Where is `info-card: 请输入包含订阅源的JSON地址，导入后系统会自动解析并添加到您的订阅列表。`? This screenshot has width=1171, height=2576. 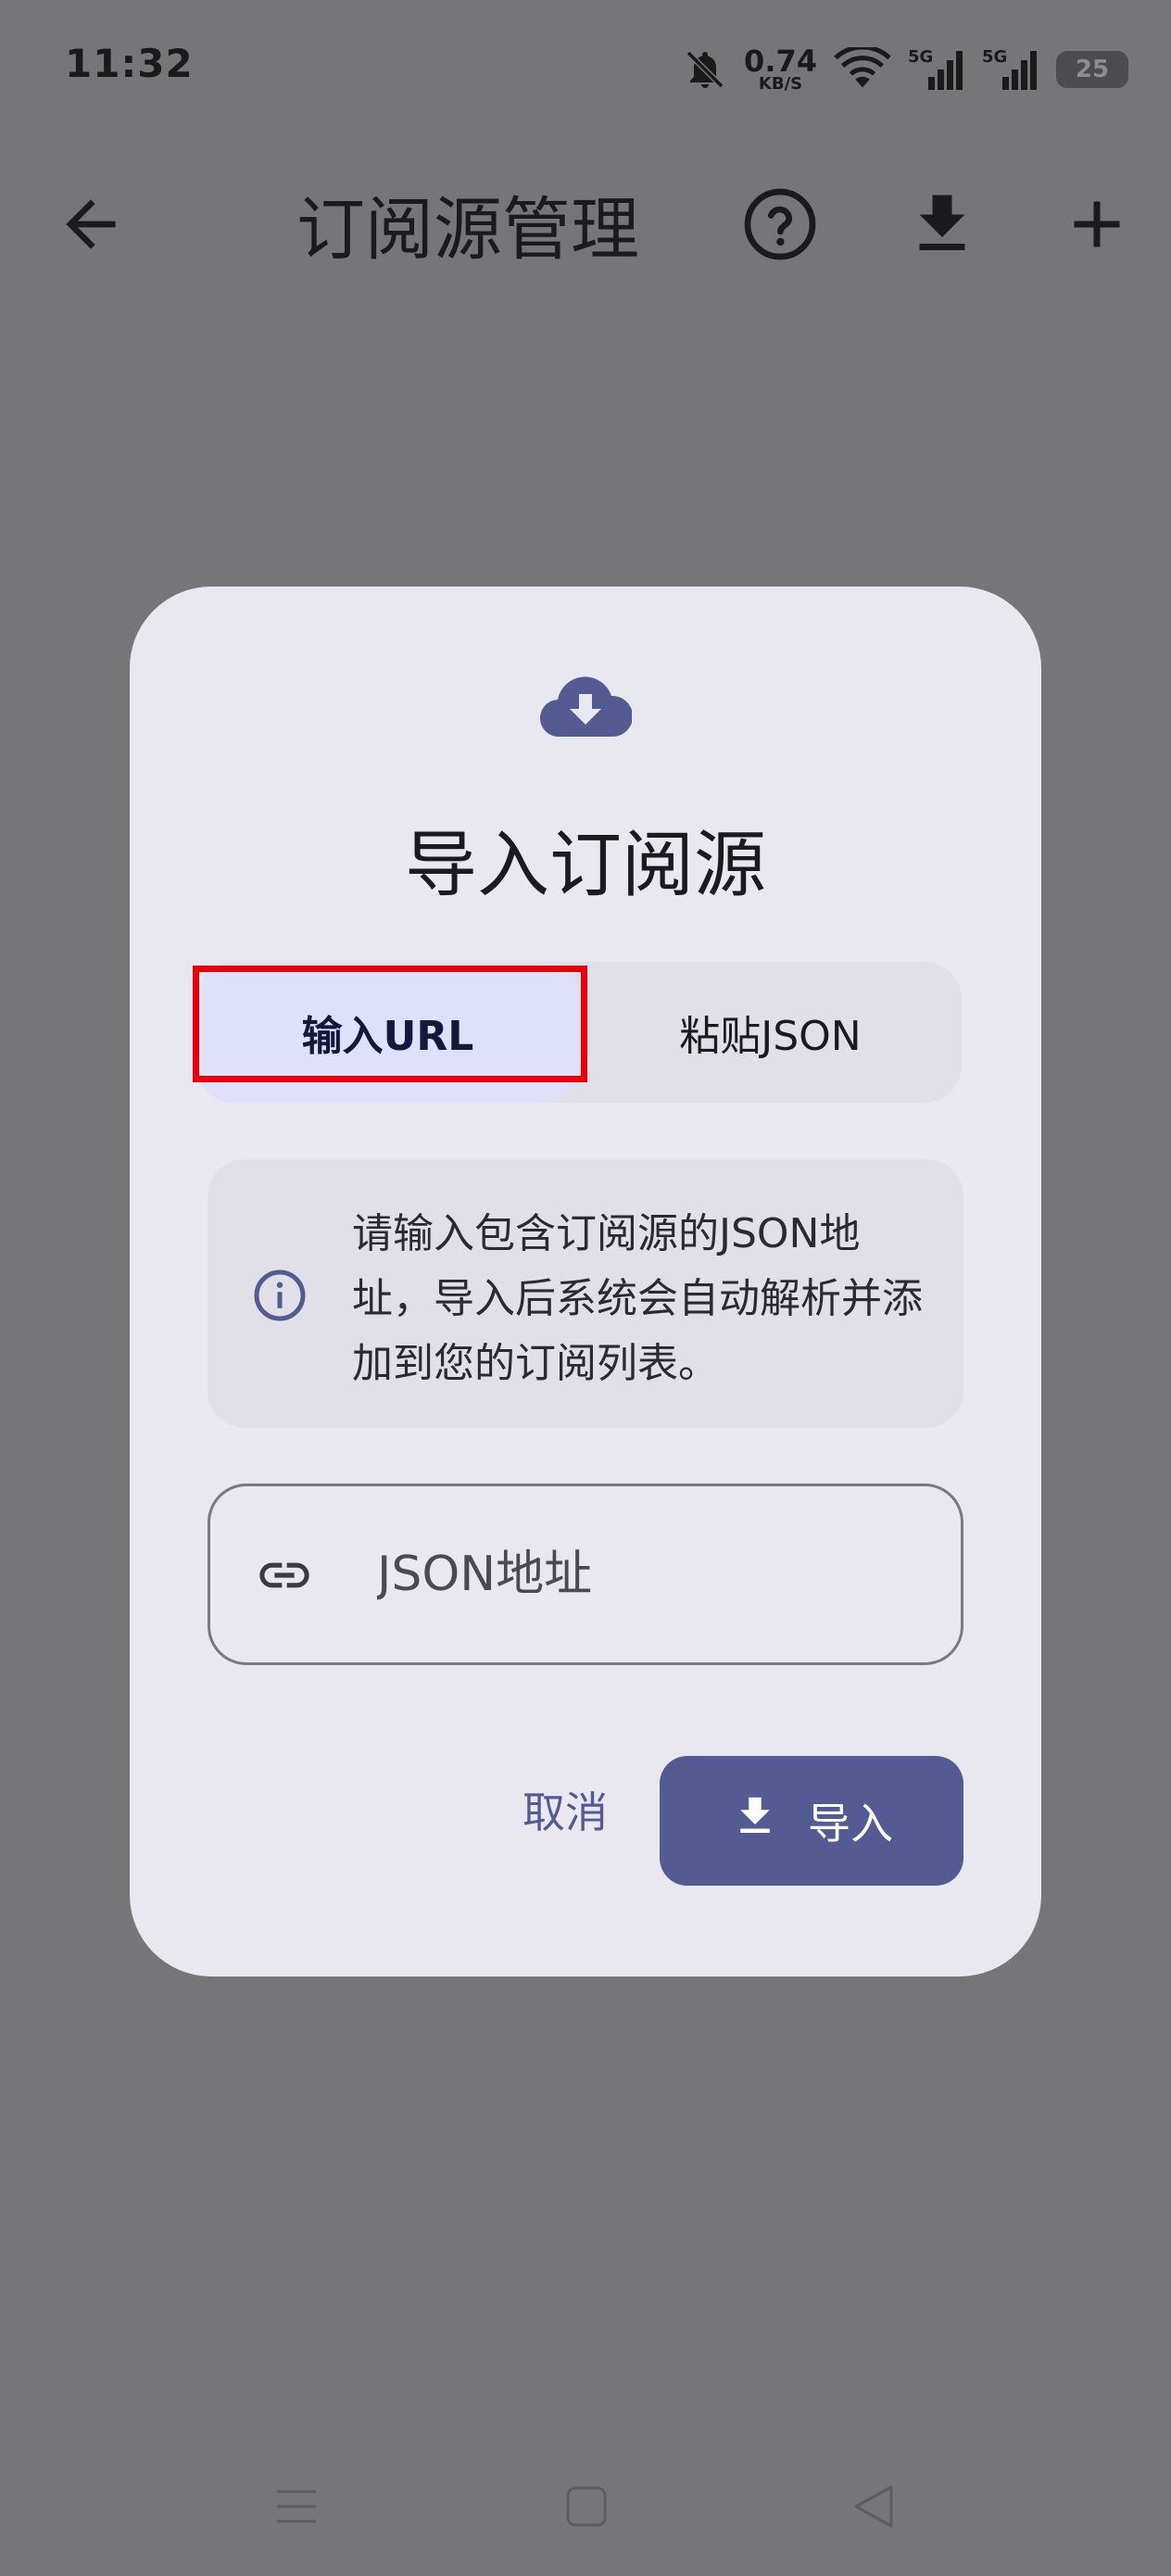 info-card: 请输入包含订阅源的JSON地址，导入后系统会自动解析并添加到您的订阅列表。 is located at coordinates (585, 1293).